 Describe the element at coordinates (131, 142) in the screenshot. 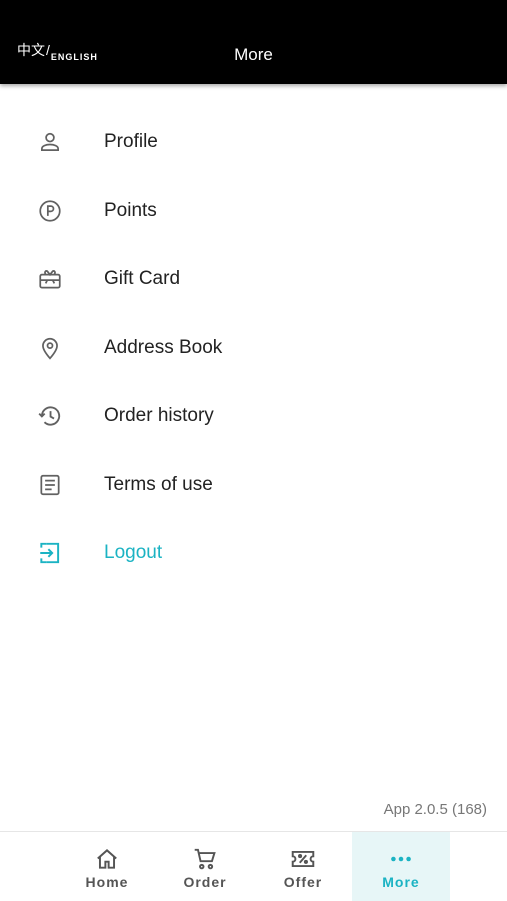

I see `menu-item-label: Profile` at that location.